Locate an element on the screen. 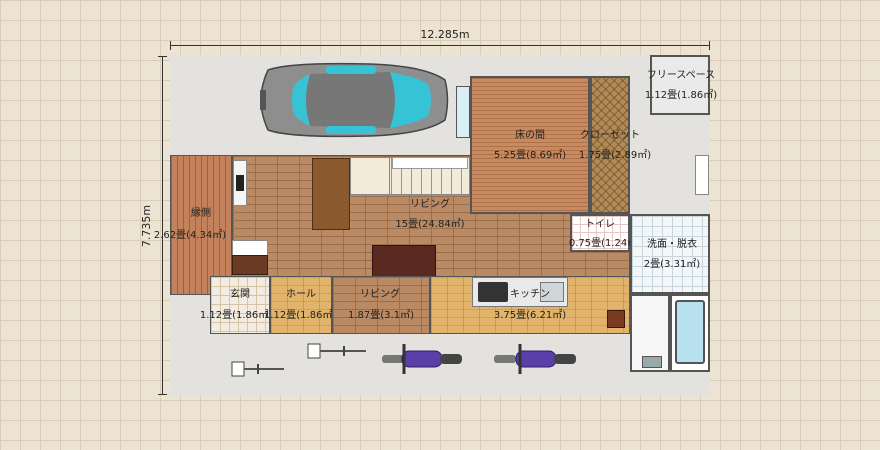  room-toilet-name: トイレ is located at coordinates (600, 224).